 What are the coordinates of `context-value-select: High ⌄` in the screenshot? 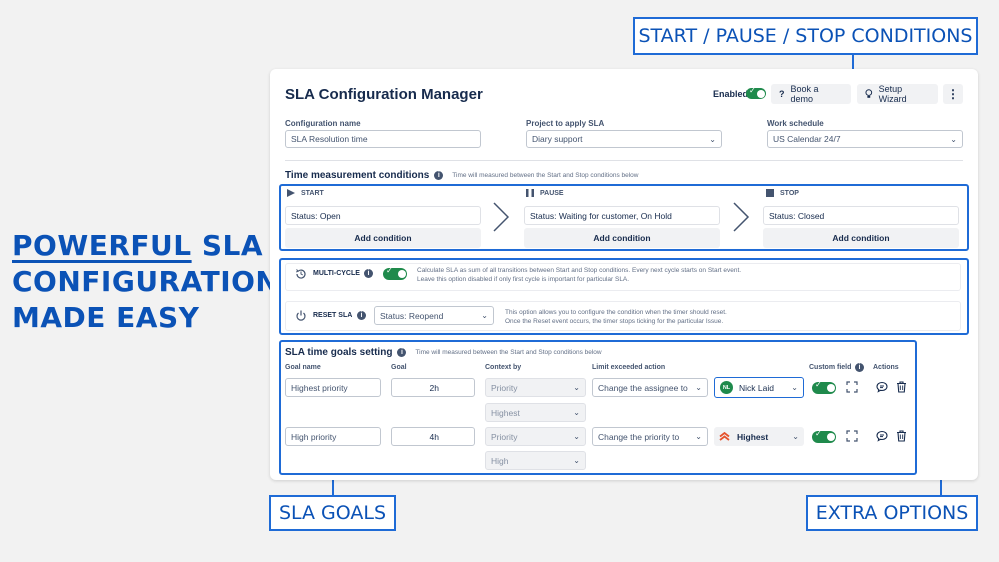 It's located at (535, 460).